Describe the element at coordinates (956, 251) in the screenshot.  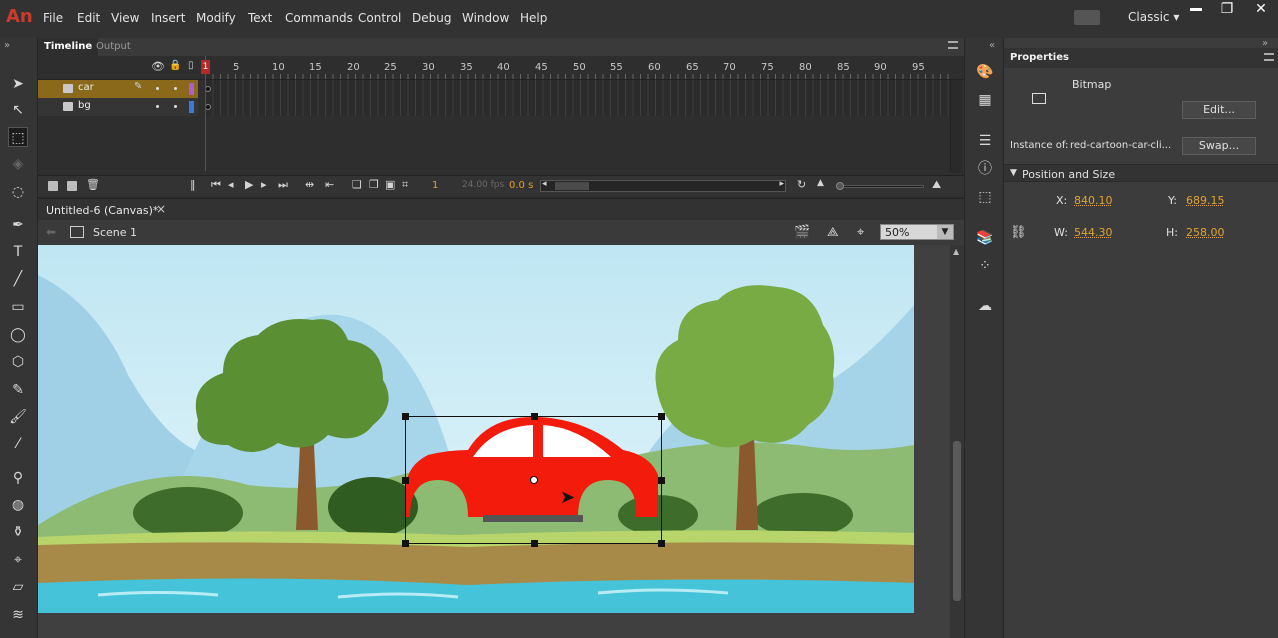
I see `scroll-up-icon: ▲` at that location.